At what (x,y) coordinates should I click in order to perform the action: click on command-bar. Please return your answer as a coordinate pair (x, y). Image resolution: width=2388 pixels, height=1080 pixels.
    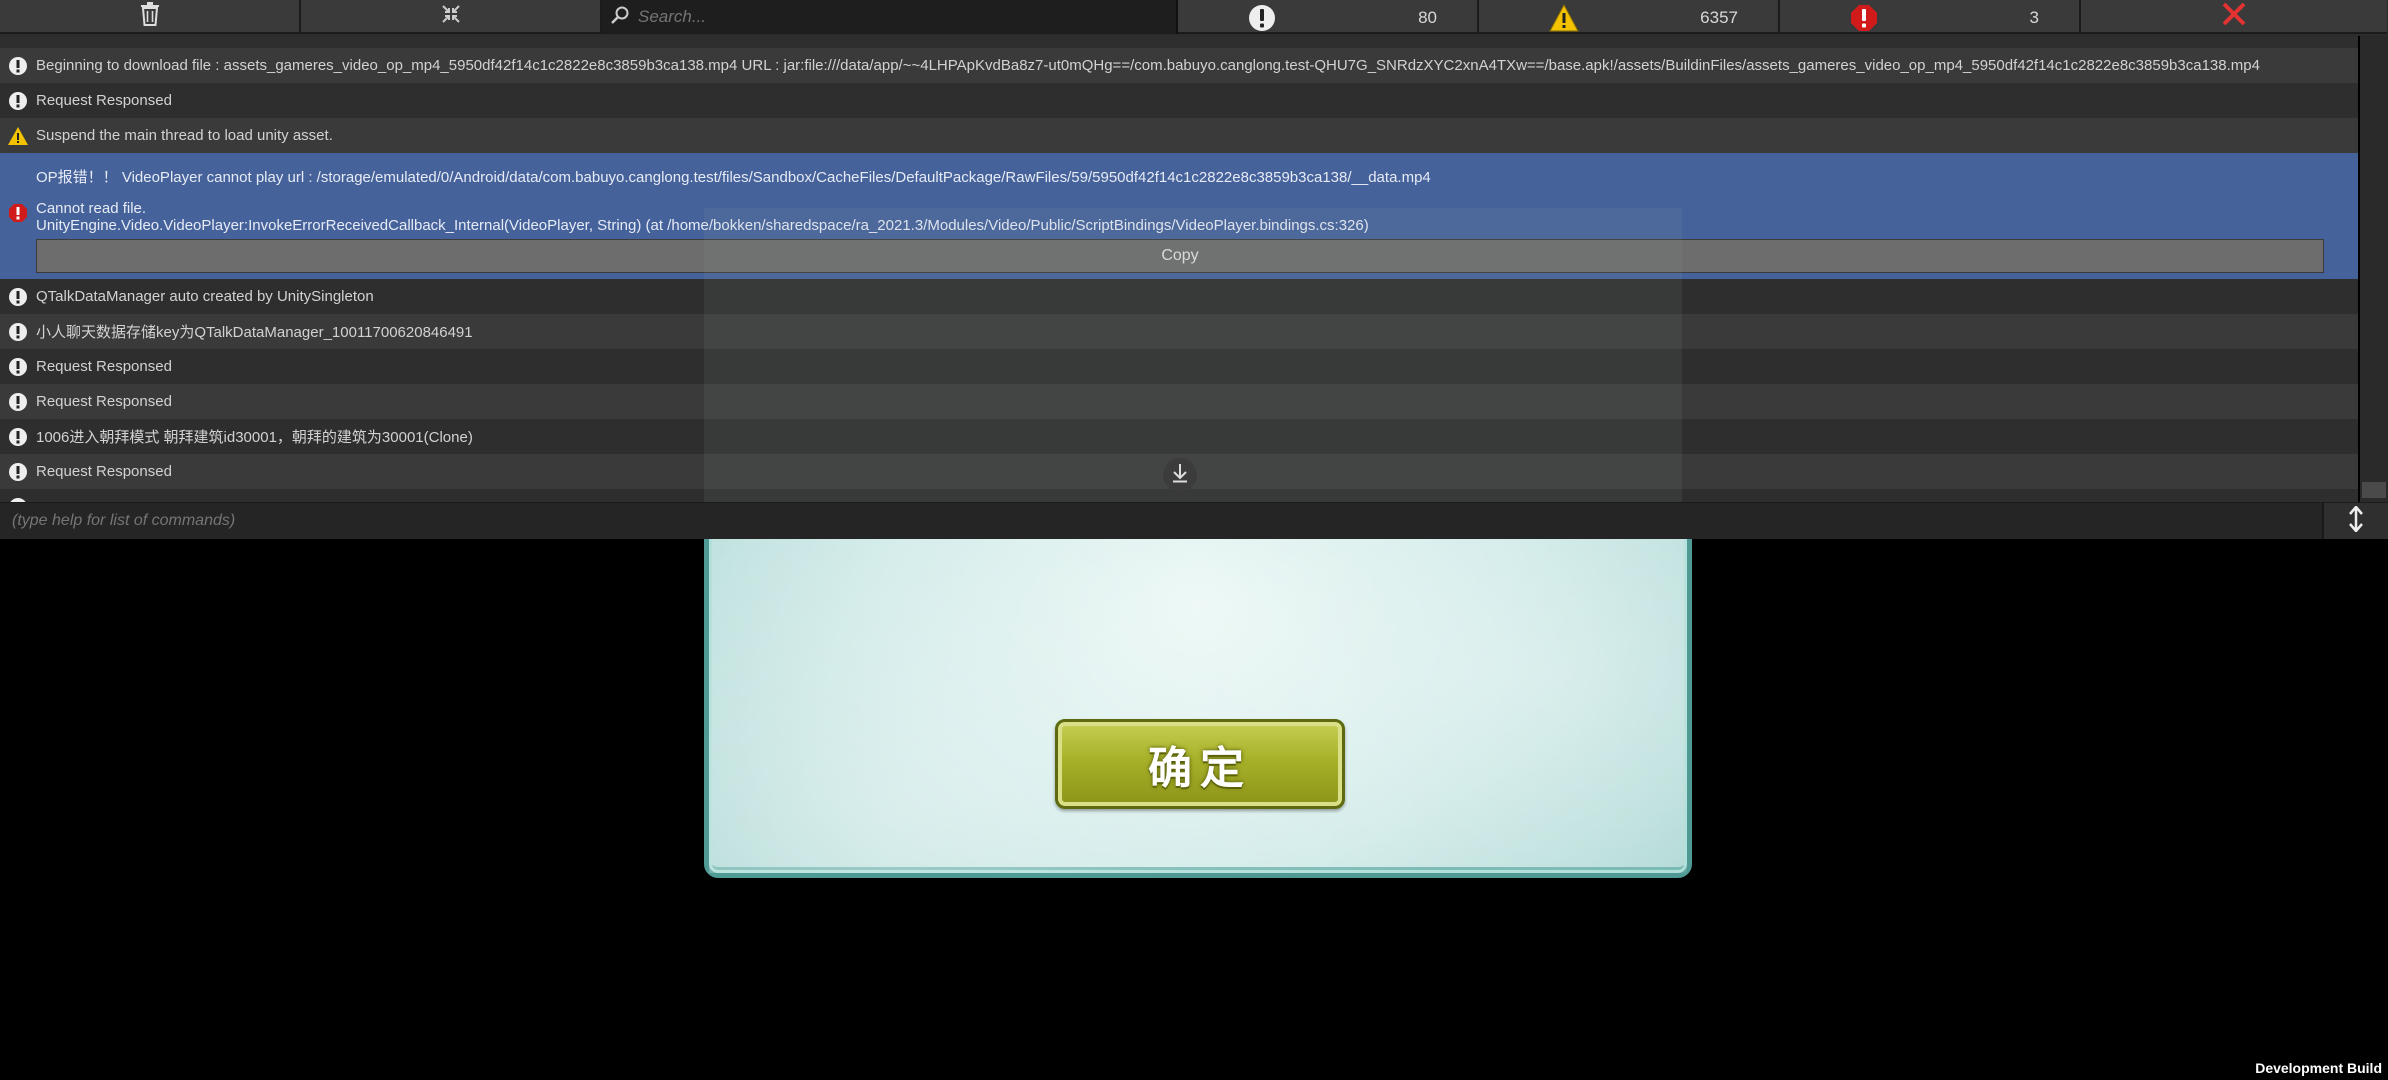
    Looking at the image, I should click on (1194, 520).